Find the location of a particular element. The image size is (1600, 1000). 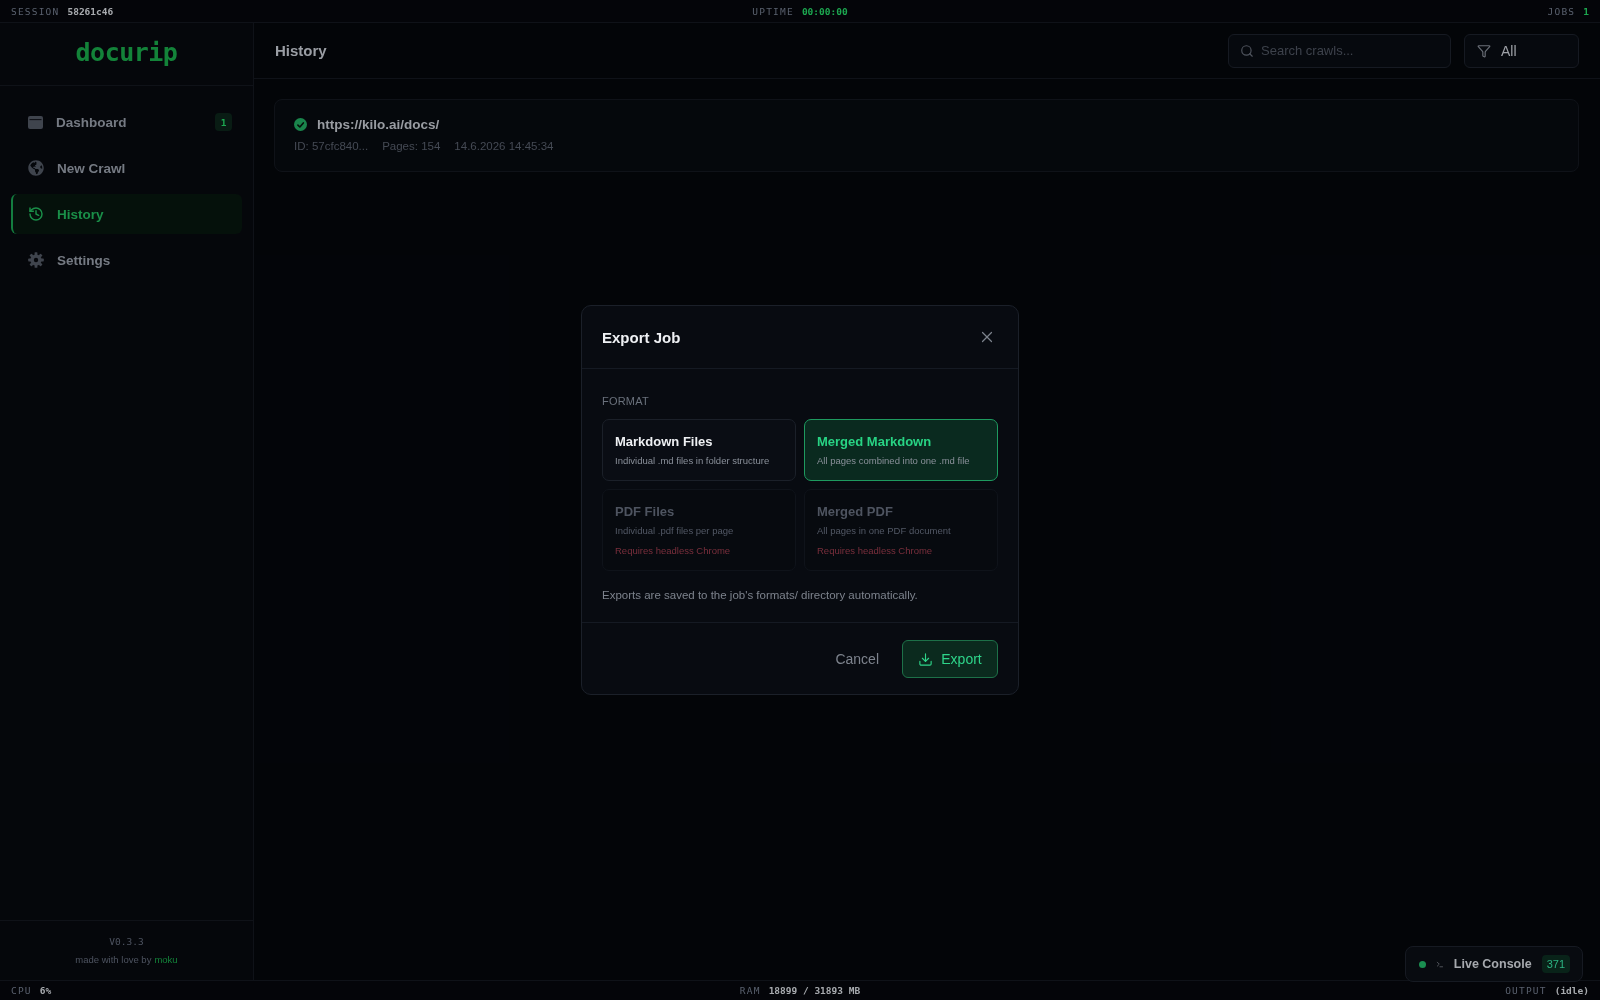

nav-item: Settings is located at coordinates (126, 260).